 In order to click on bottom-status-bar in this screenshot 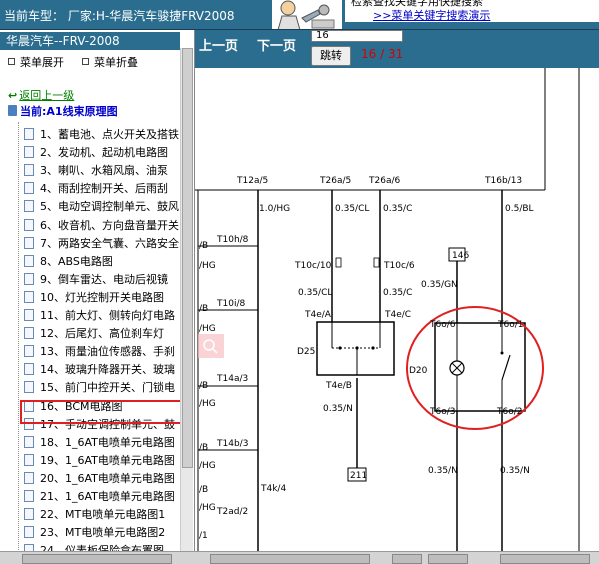, I will do `click(299, 557)`.